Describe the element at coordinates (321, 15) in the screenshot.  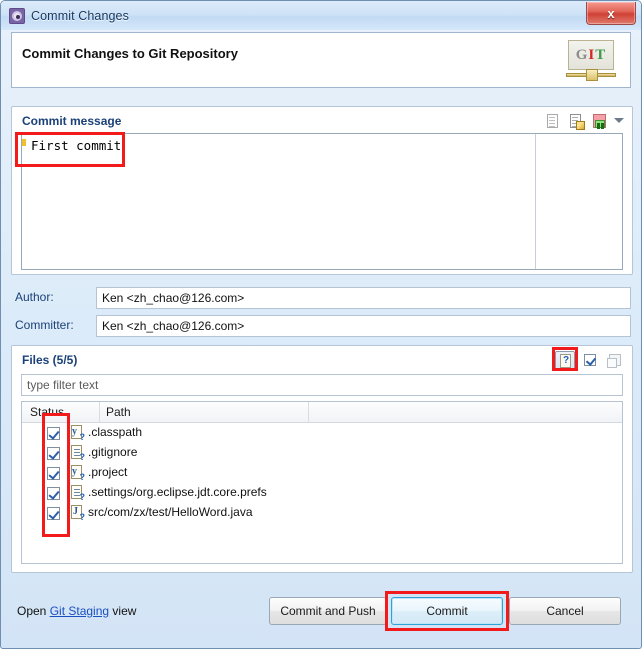
I see `title-bar: Commit Changes x` at that location.